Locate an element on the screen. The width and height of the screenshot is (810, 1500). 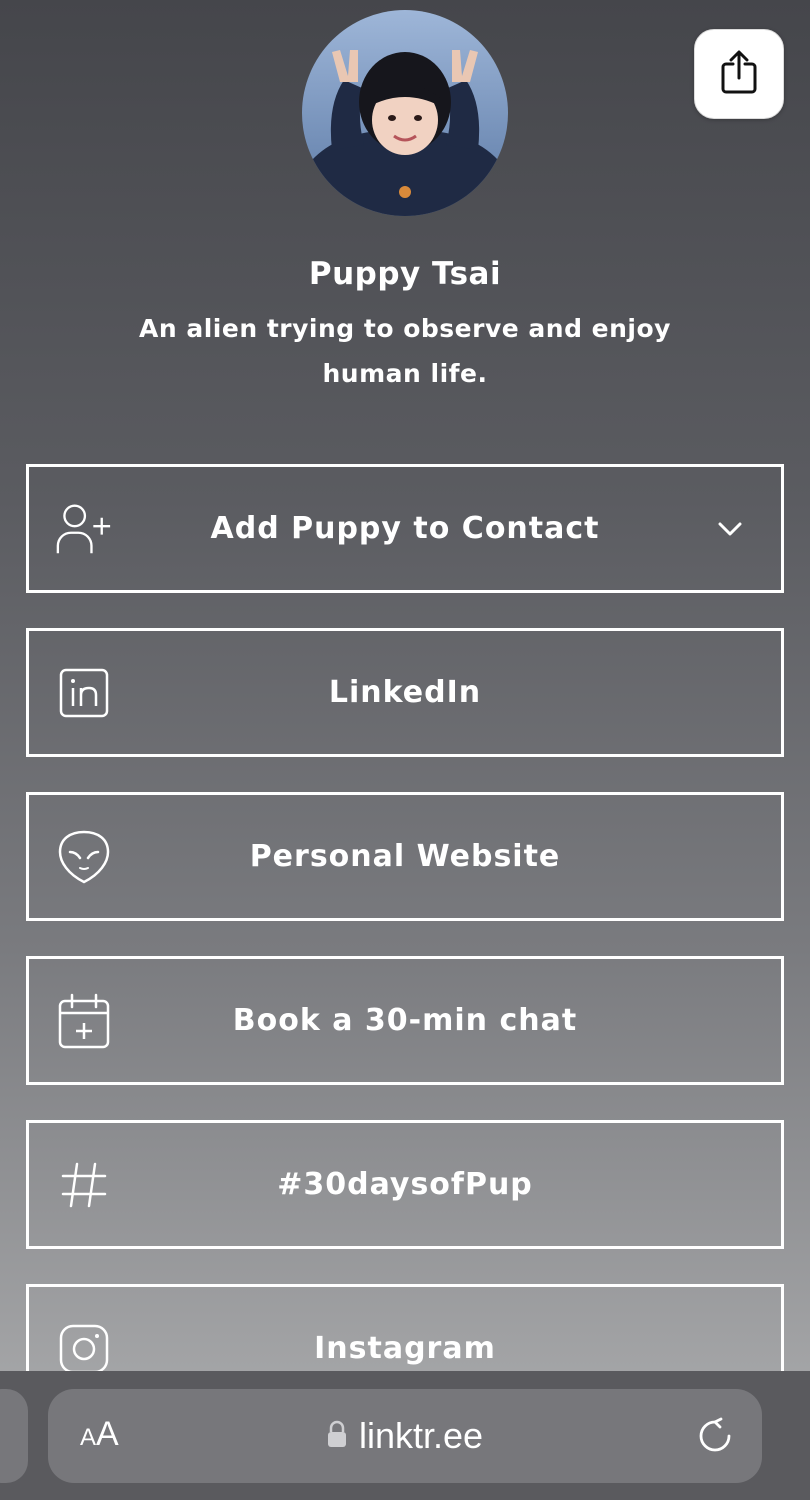
linkedin-button: LinkedIn is located at coordinates (405, 692).